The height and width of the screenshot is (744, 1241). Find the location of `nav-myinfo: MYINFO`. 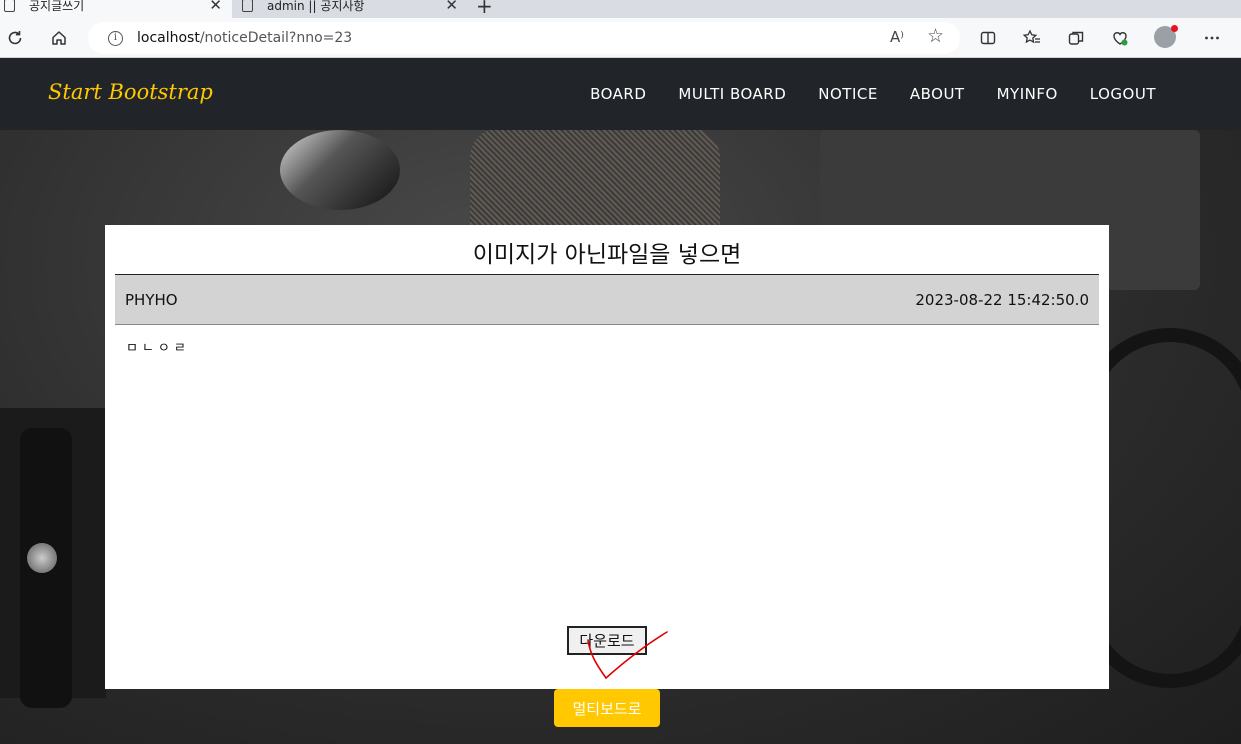

nav-myinfo: MYINFO is located at coordinates (1027, 94).